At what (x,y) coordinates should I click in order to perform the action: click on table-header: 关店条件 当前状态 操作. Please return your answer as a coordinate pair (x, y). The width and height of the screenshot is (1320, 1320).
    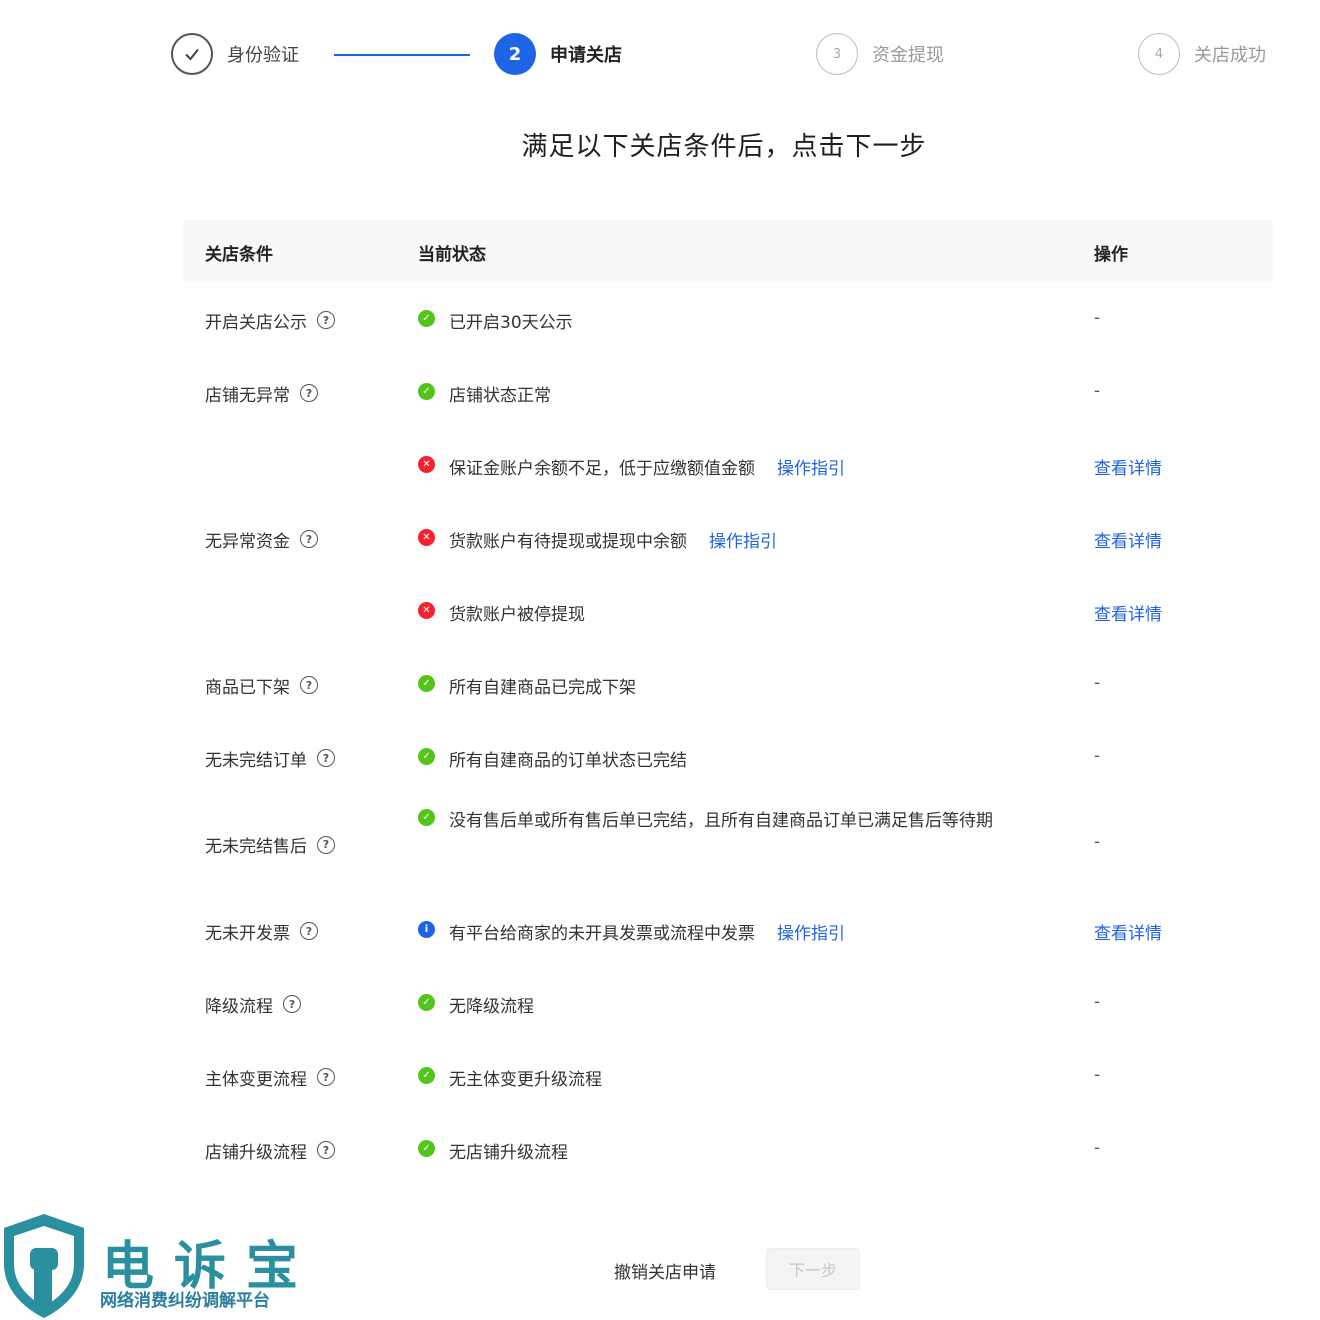
    Looking at the image, I should click on (728, 251).